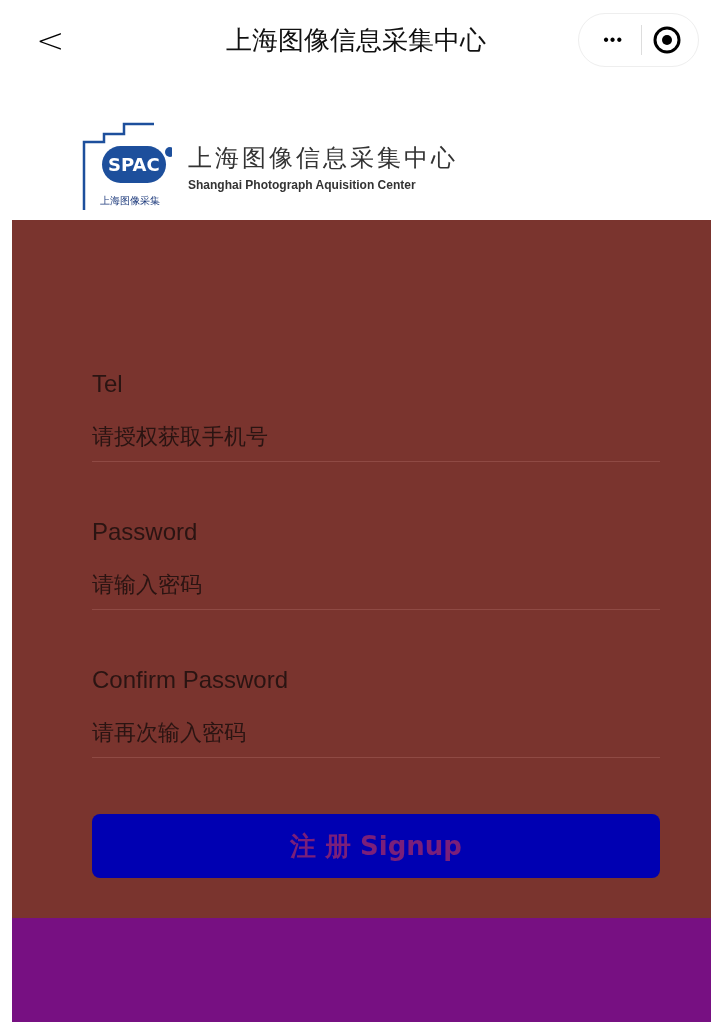  Describe the element at coordinates (376, 577) in the screenshot. I see `input-field: 请输入密码` at that location.